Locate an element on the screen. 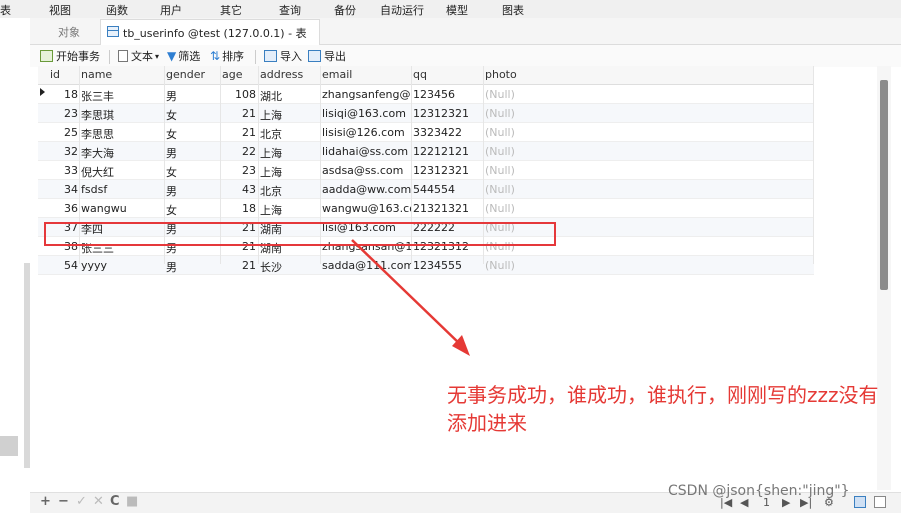  watermark: CSDN @json{shen:"jing"} is located at coordinates (759, 491).